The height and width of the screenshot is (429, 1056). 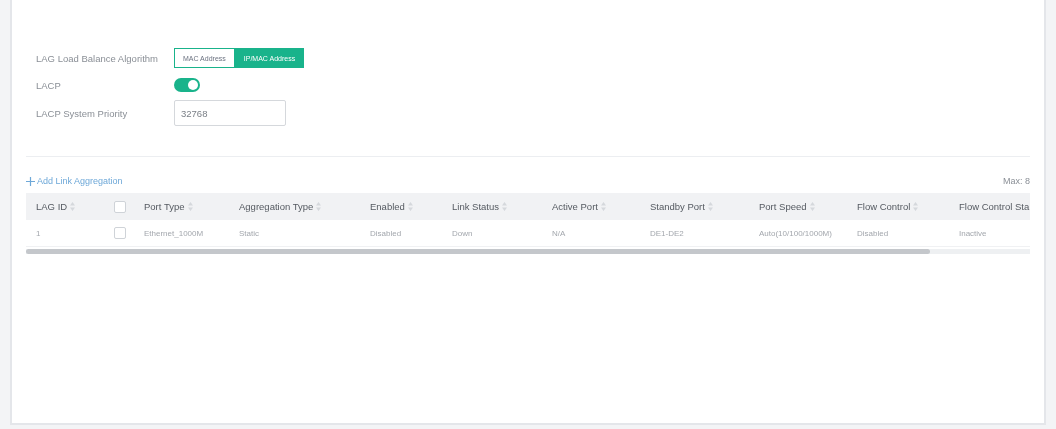 What do you see at coordinates (187, 85) in the screenshot?
I see `toggle-switch` at bounding box center [187, 85].